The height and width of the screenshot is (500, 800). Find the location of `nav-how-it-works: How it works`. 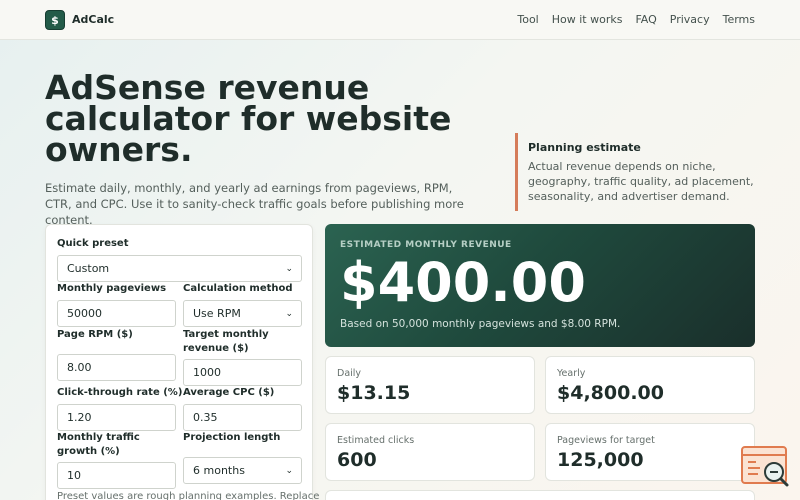

nav-how-it-works: How it works is located at coordinates (587, 19).